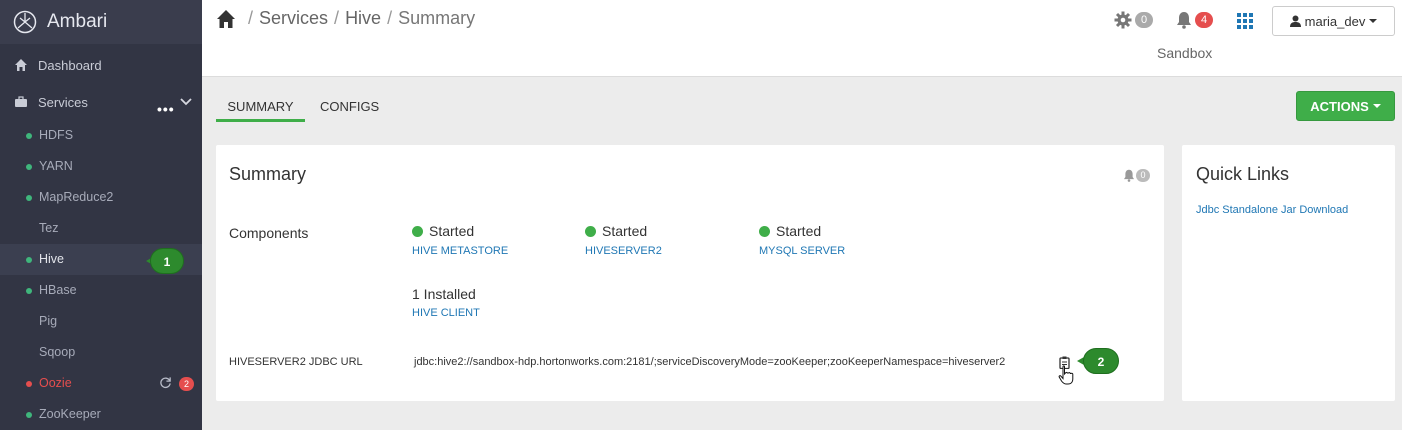  I want to click on sidebar-item-hbase: HBase, so click(101, 290).